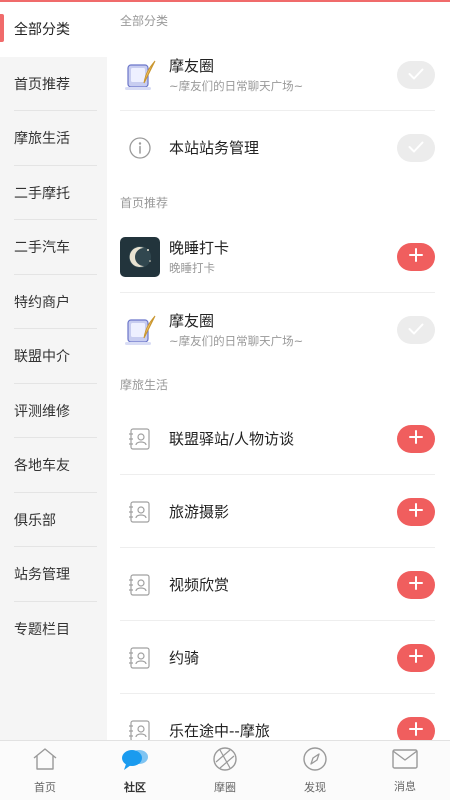  I want to click on tab-community: 社区, so click(135, 770).